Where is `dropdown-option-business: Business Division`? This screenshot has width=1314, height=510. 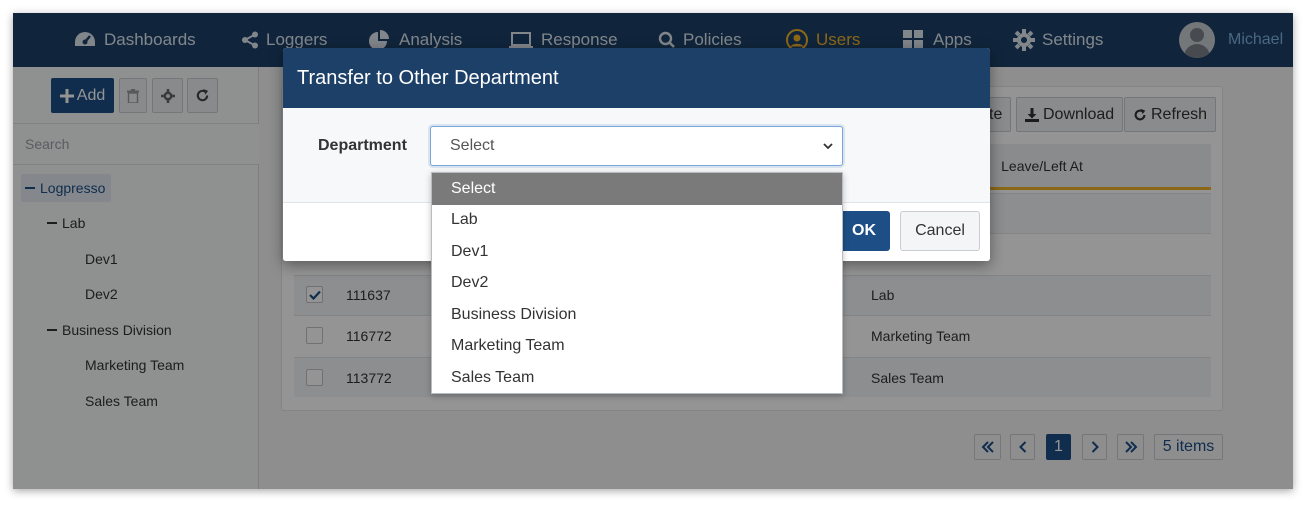 dropdown-option-business: Business Division is located at coordinates (637, 315).